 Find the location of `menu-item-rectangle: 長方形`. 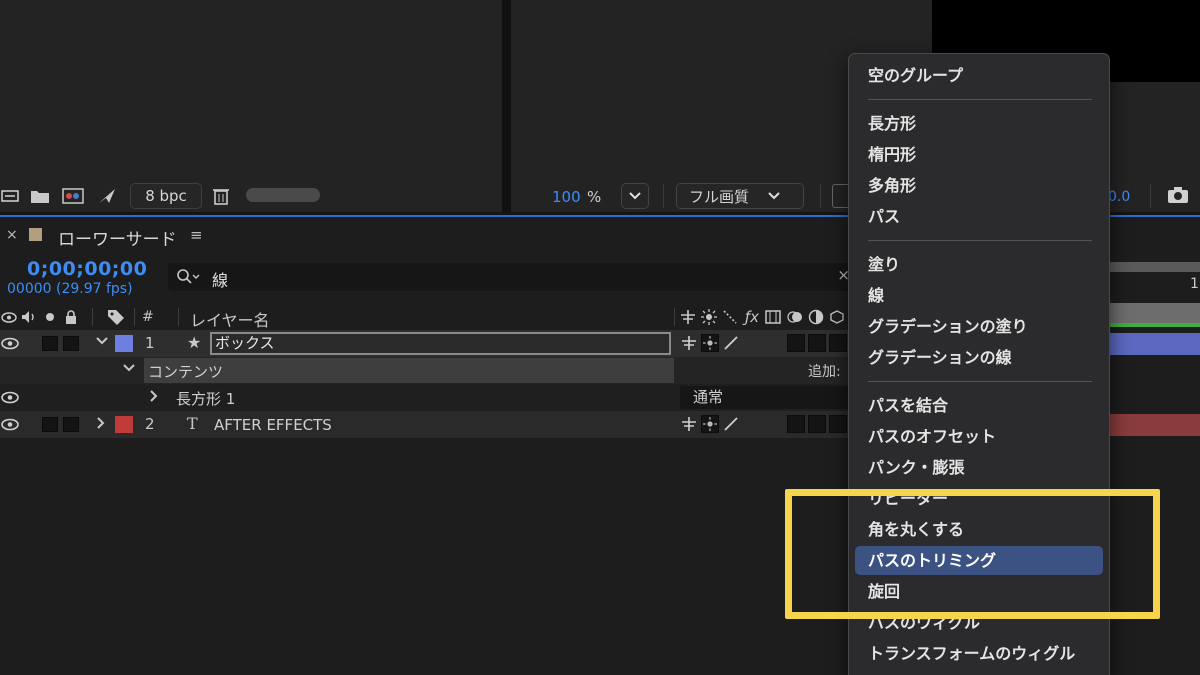

menu-item-rectangle: 長方形 is located at coordinates (979, 123).